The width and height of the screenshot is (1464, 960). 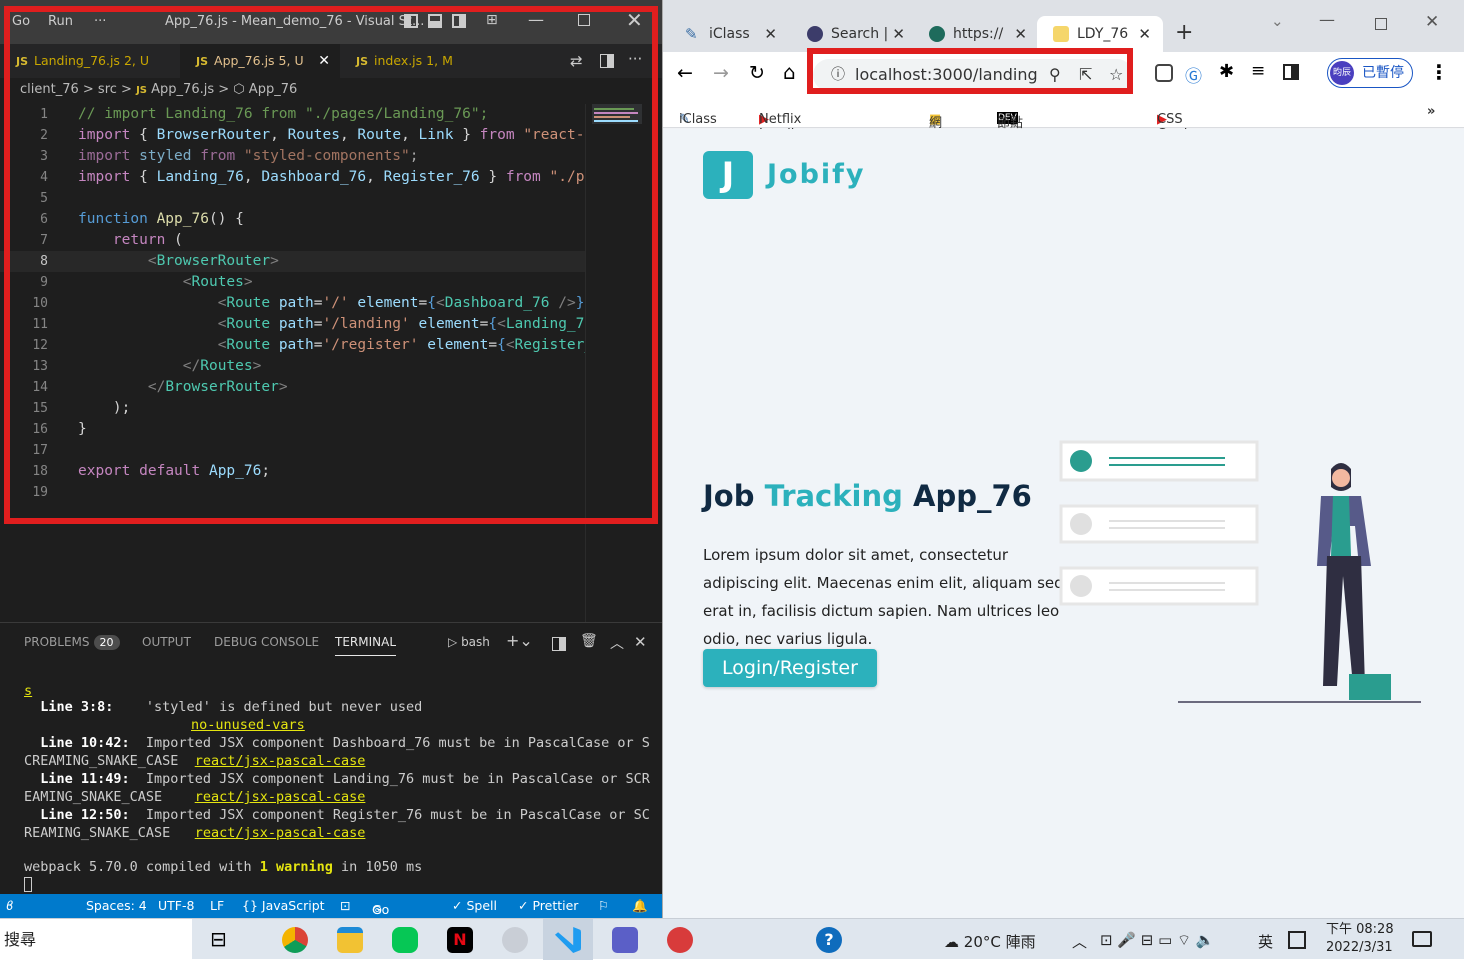 I want to click on weather: ☁ 20°C 陣雨, so click(x=990, y=941).